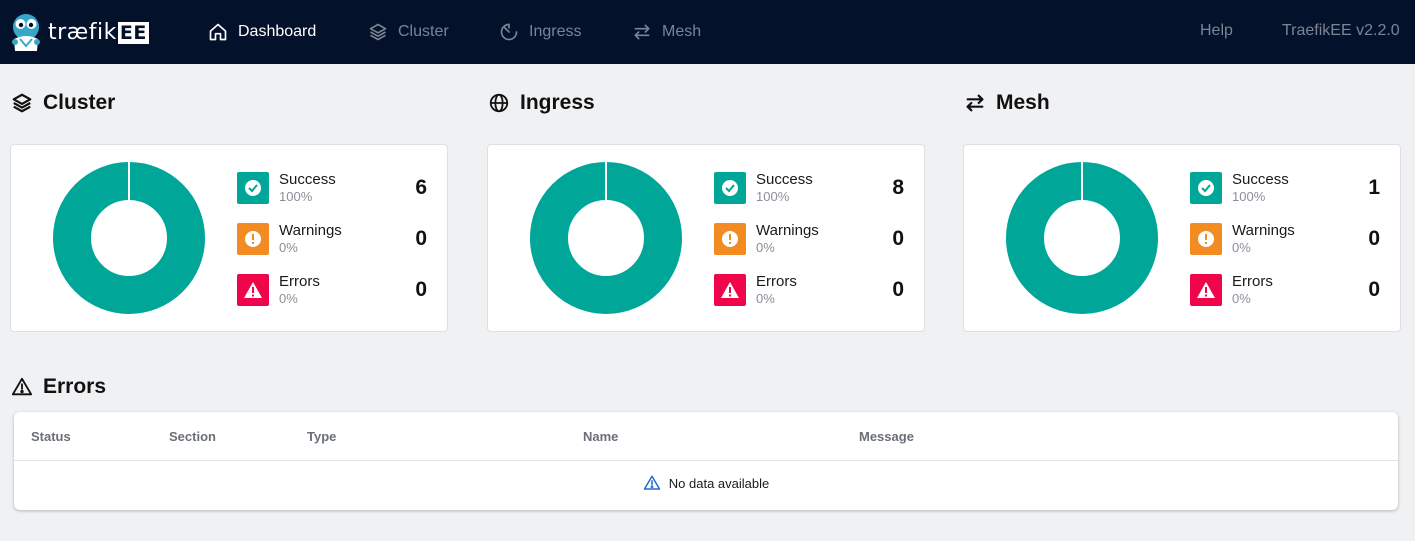  What do you see at coordinates (1216, 31) in the screenshot?
I see `help-link: Help` at bounding box center [1216, 31].